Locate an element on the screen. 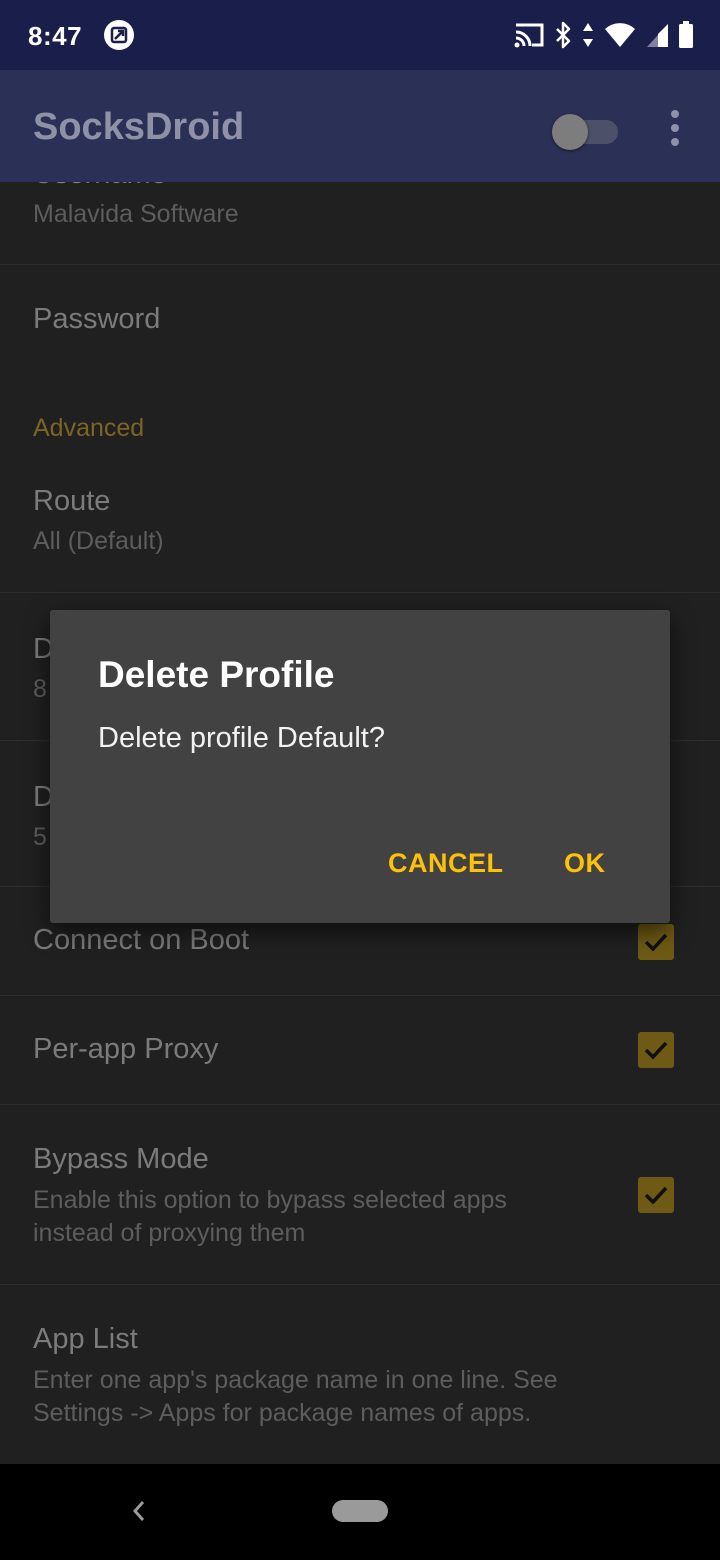 The image size is (720, 1560). pref-title: Per-app Proxy is located at coordinates (126, 1049).